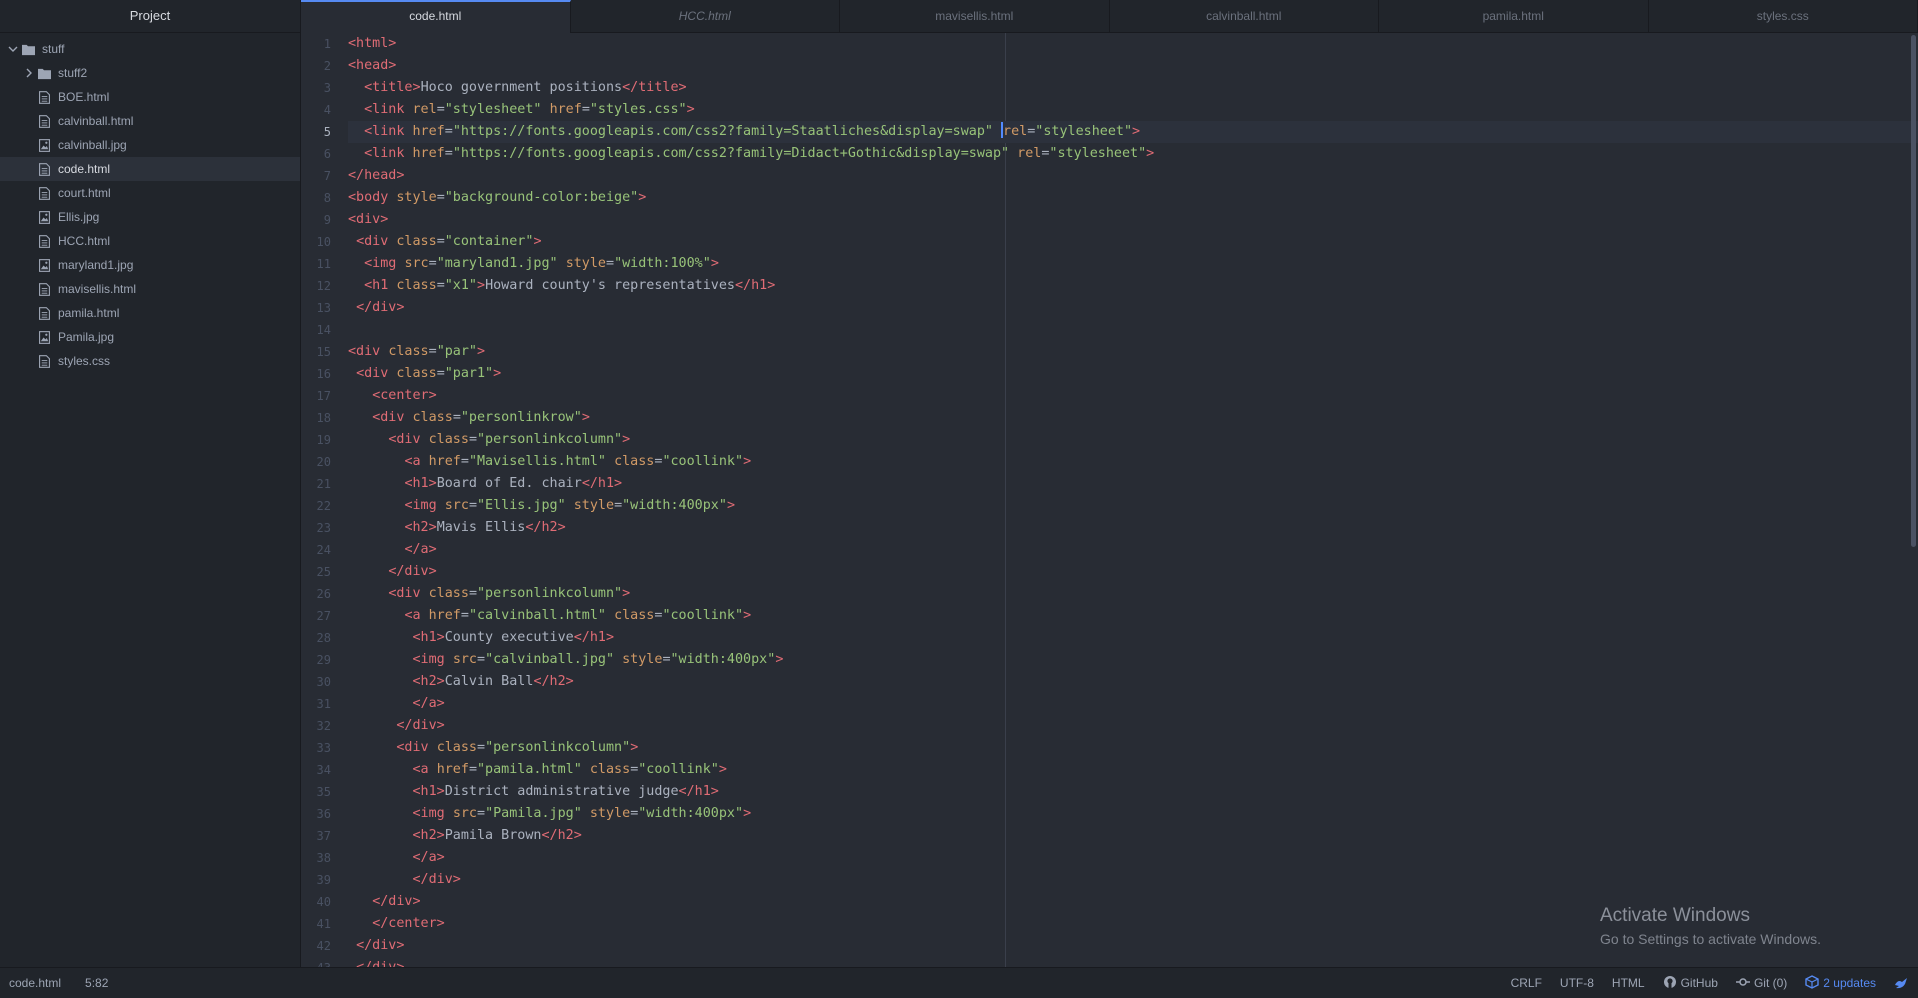  I want to click on chevron-right-icon, so click(29, 73).